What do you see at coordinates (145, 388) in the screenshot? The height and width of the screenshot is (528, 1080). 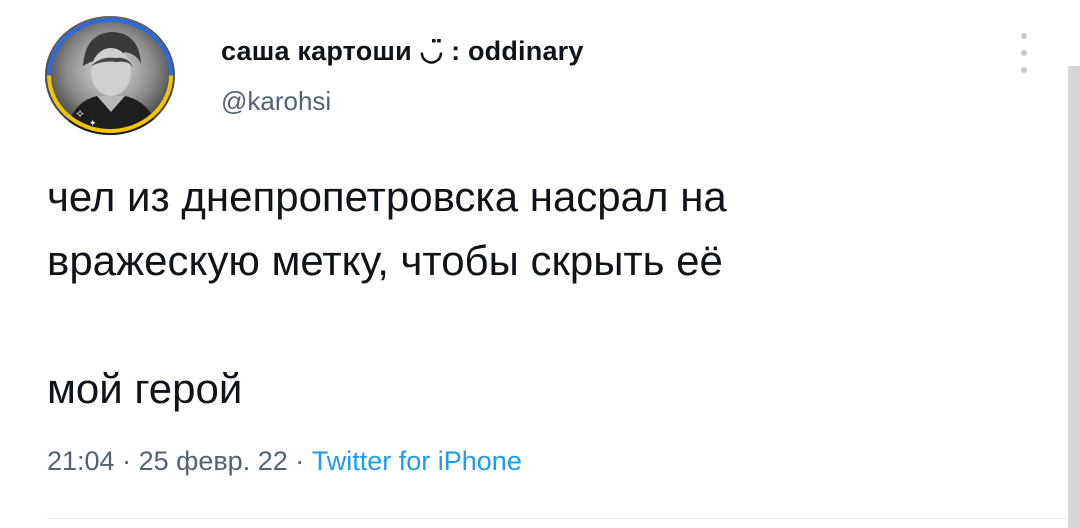 I see `tweet-line: мой герой` at bounding box center [145, 388].